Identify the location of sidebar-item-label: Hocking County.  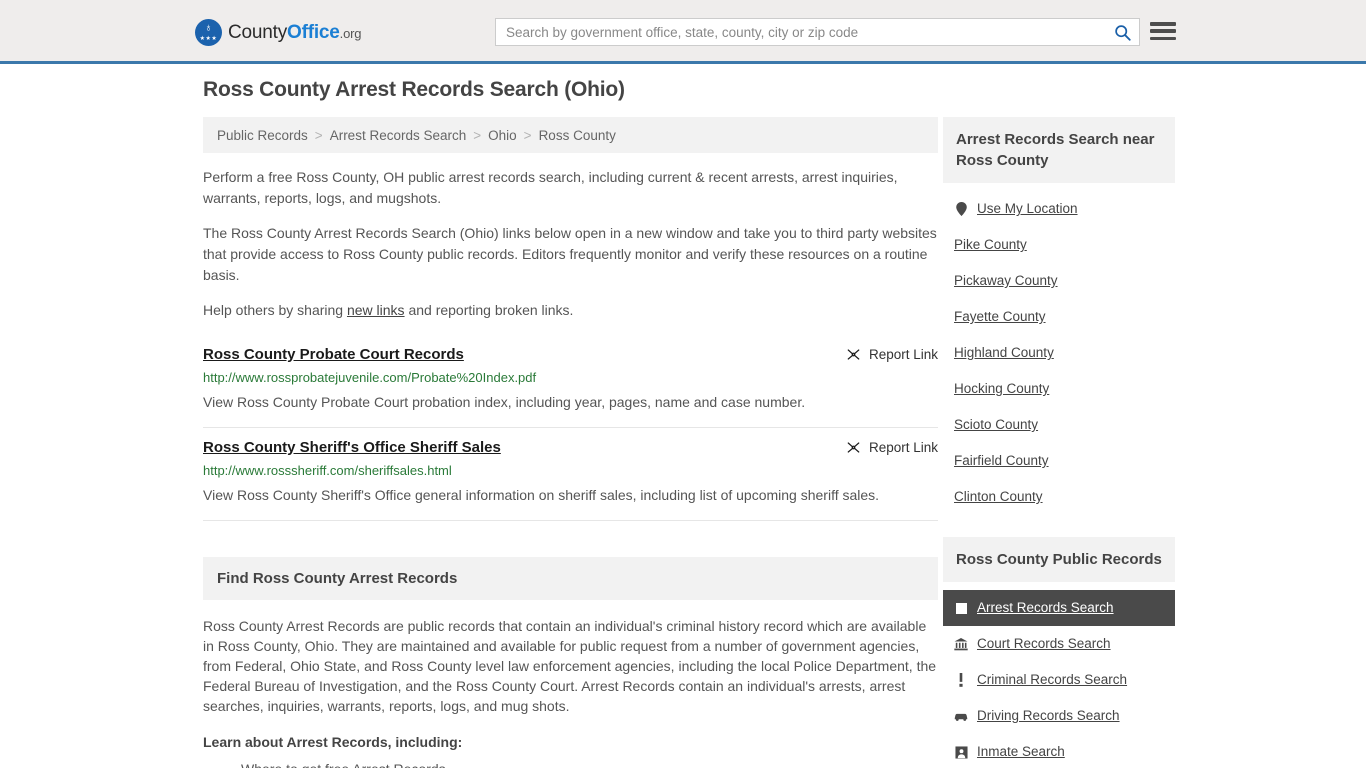
(1002, 388).